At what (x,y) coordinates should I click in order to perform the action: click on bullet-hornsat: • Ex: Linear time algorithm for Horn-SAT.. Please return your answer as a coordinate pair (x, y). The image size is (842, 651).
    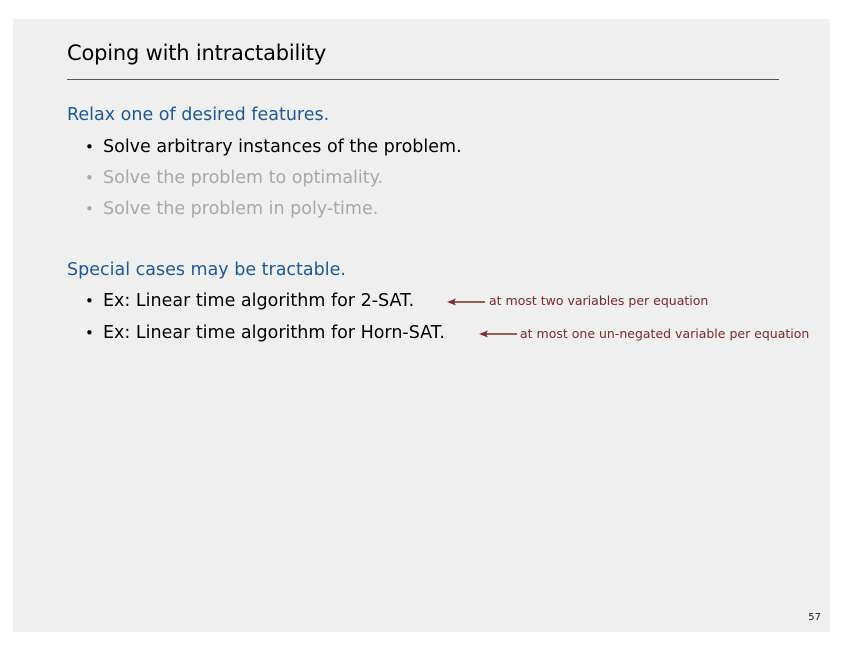
    Looking at the image, I should click on (265, 333).